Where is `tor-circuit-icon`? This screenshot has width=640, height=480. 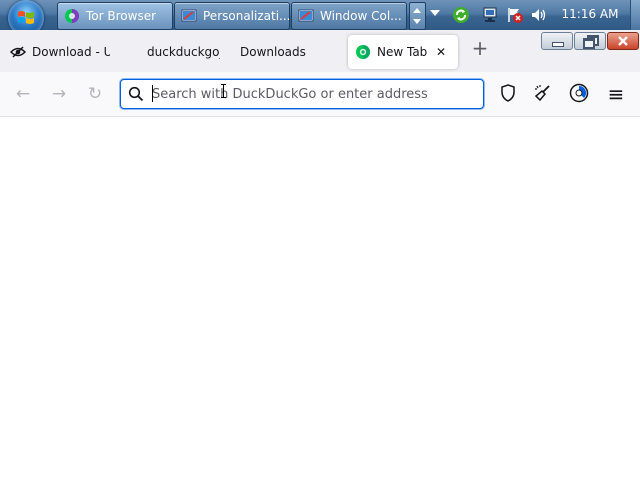
tor-circuit-icon is located at coordinates (579, 93).